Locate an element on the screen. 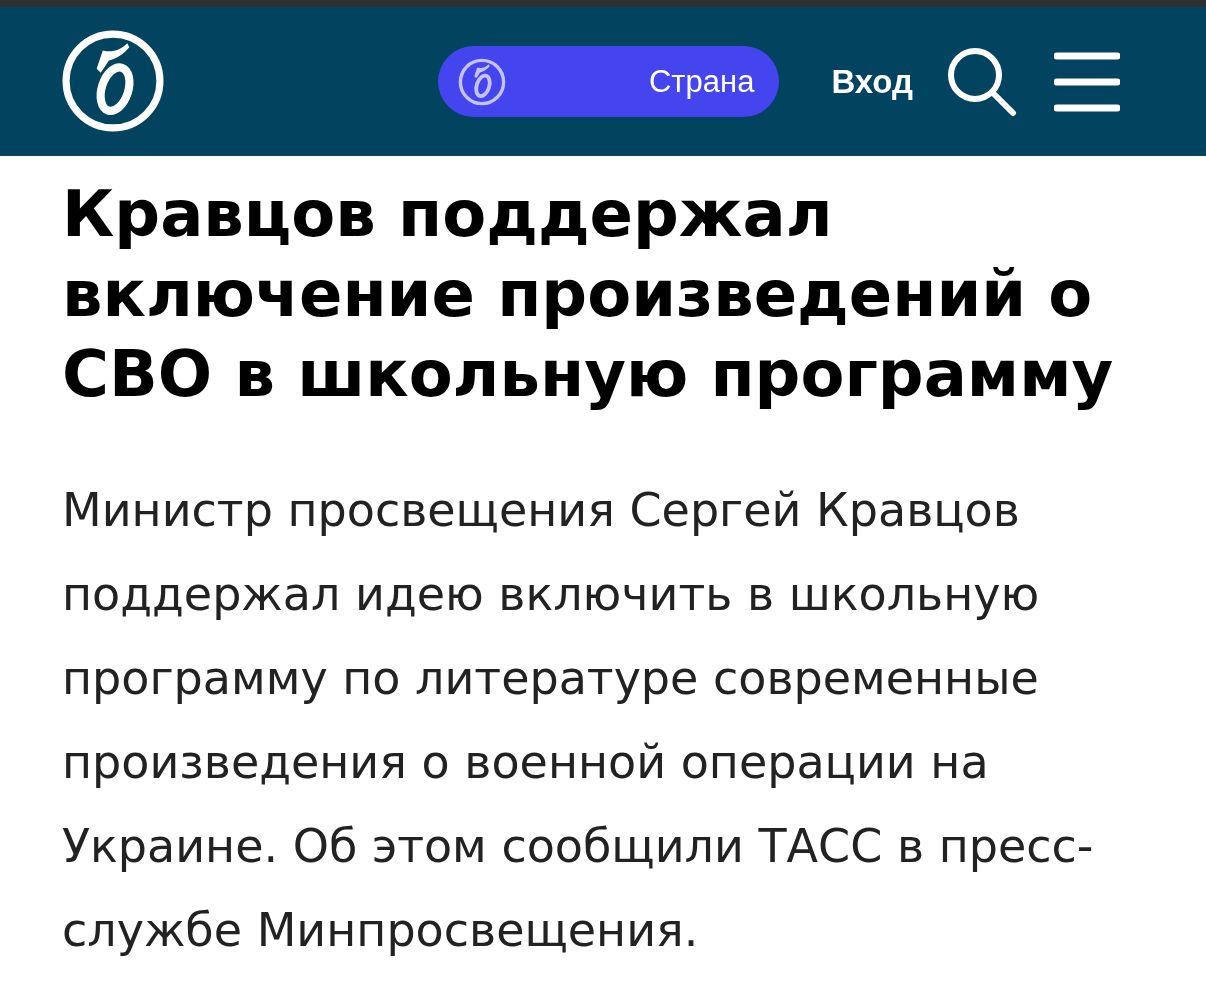  login-button: Вход is located at coordinates (872, 81).